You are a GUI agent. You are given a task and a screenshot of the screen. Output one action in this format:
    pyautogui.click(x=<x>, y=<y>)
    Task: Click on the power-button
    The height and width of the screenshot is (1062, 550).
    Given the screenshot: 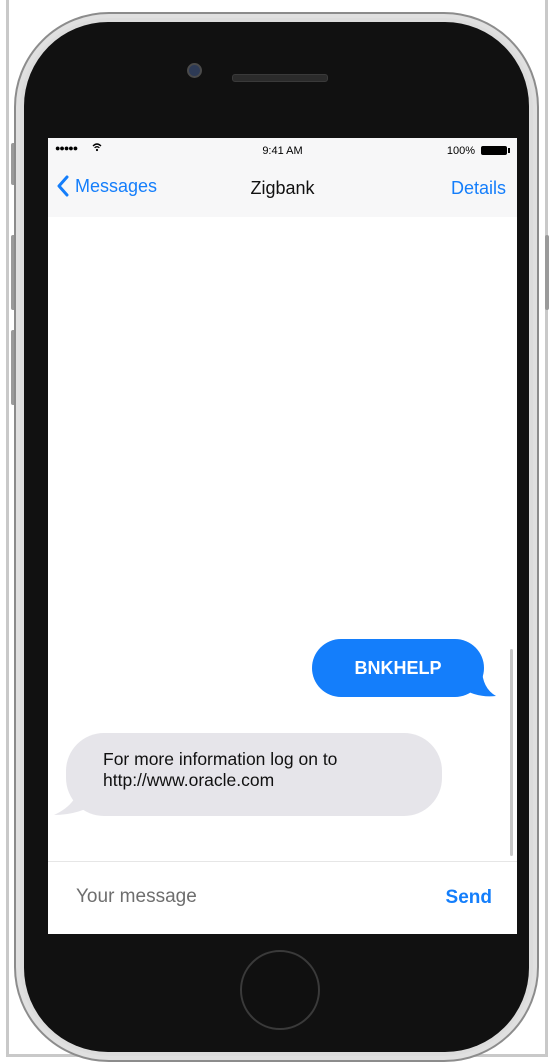 What is the action you would take?
    pyautogui.click(x=547, y=272)
    